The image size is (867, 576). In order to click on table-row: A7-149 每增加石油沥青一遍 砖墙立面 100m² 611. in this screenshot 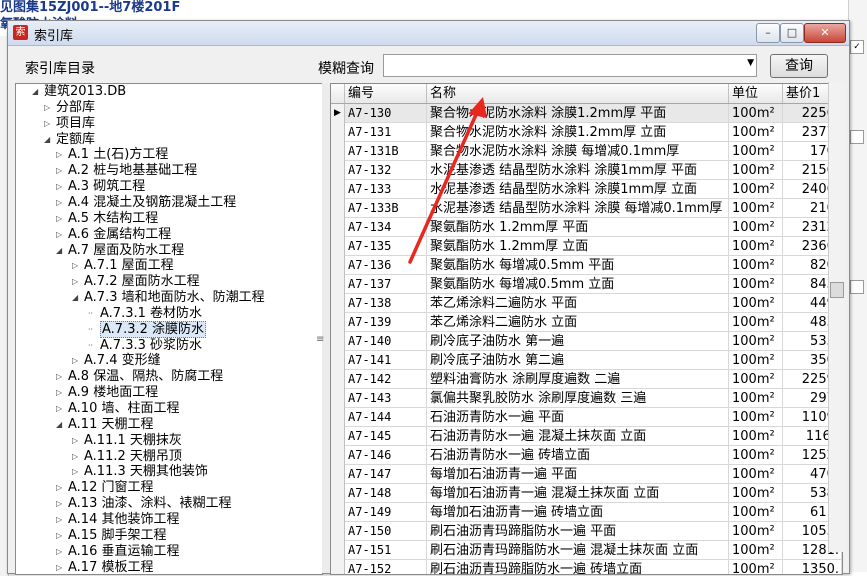, I will do `click(586, 512)`.